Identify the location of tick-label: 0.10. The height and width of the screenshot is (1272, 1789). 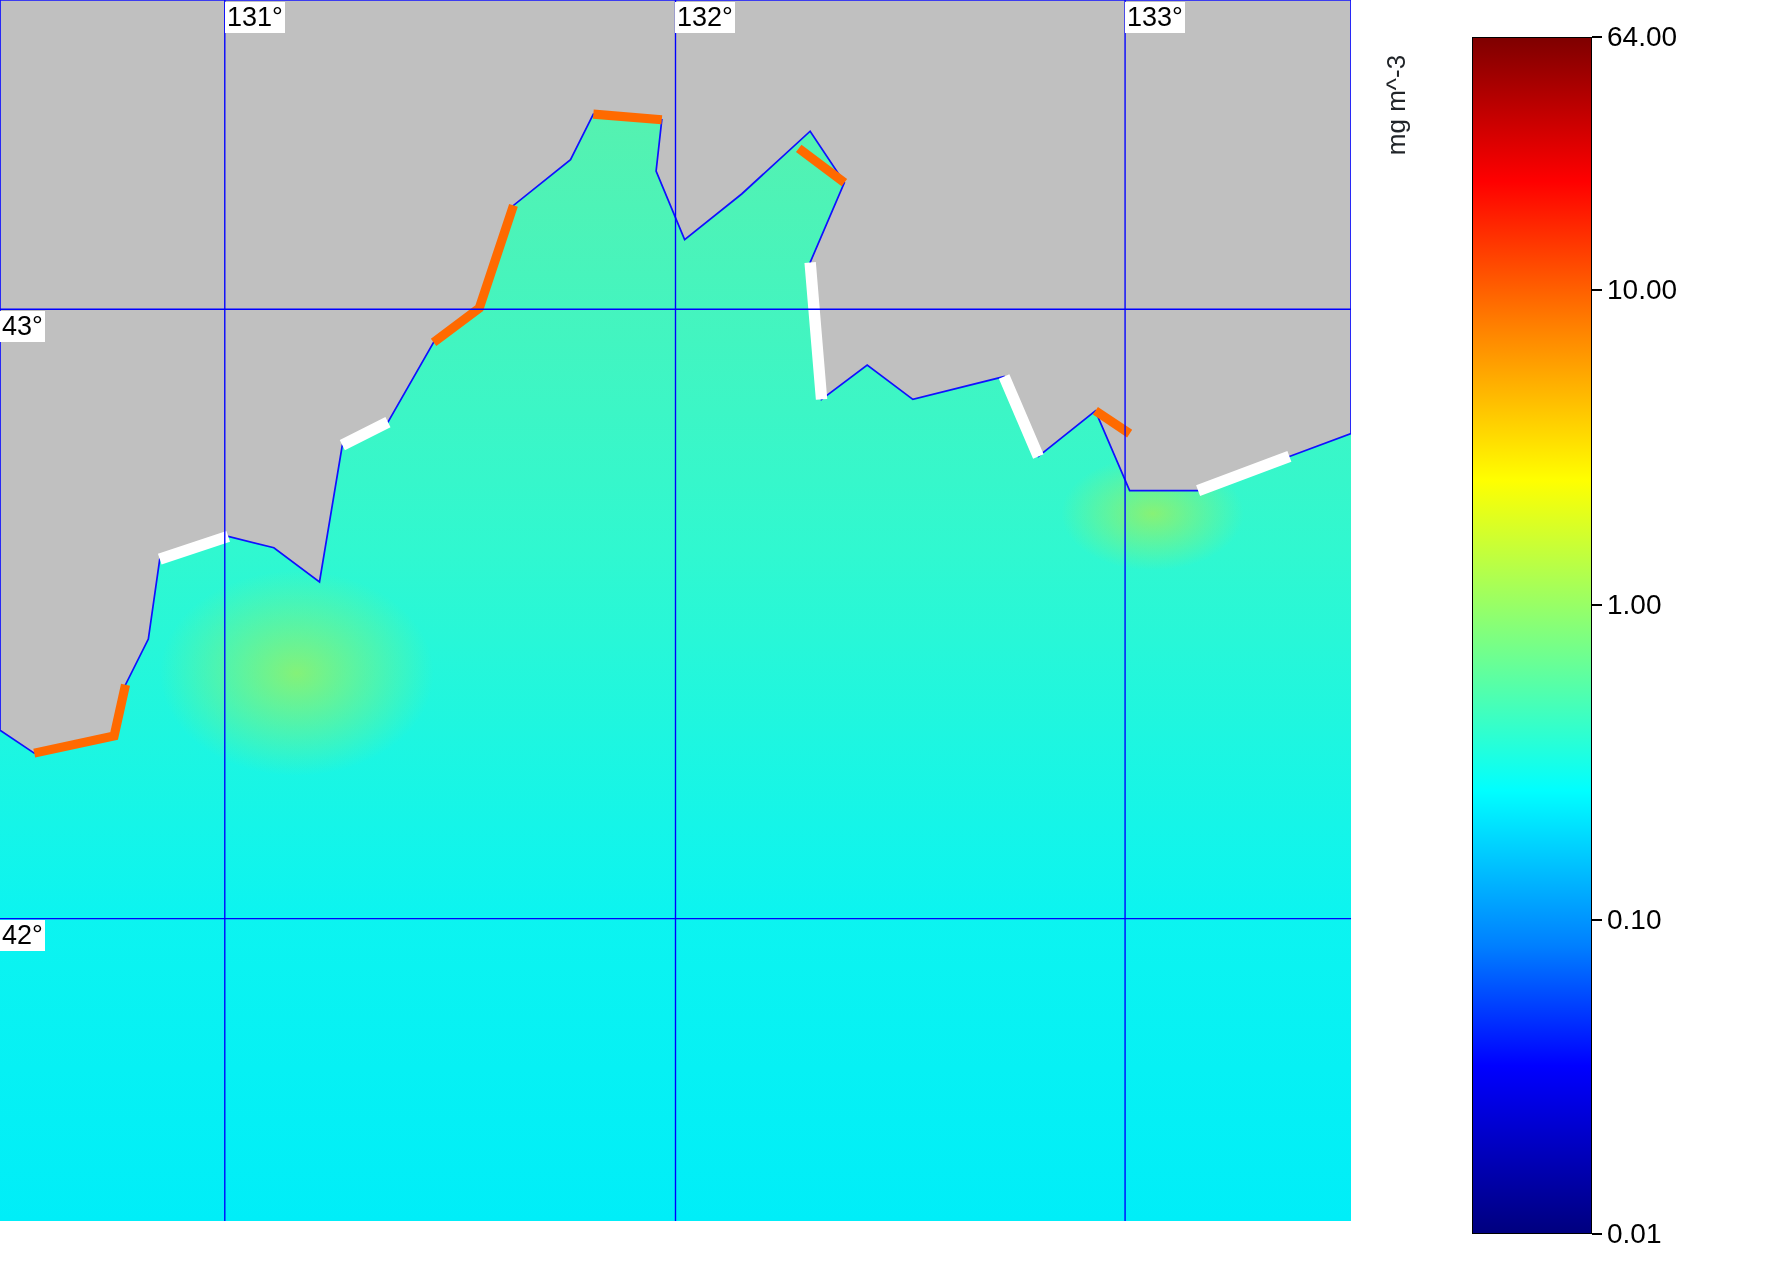
(1634, 920).